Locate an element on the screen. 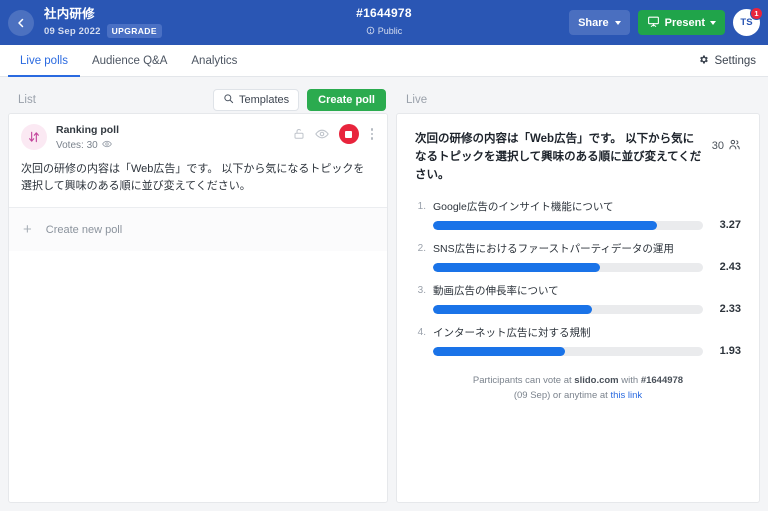  share-button: Share is located at coordinates (599, 22).